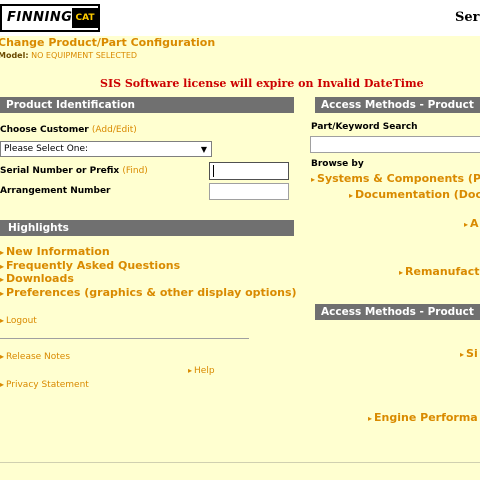  I want to click on release-notes-link: ▸ Release Notes, so click(35, 357).